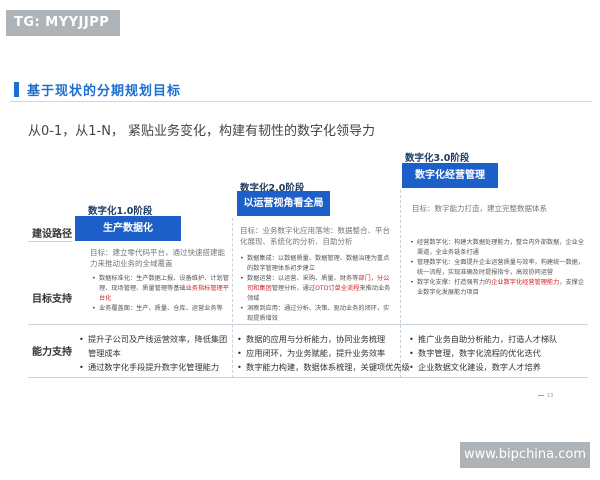  I want to click on capability-item: 数字能力构建，数据体系梳理，关键项优先级, so click(323, 367).